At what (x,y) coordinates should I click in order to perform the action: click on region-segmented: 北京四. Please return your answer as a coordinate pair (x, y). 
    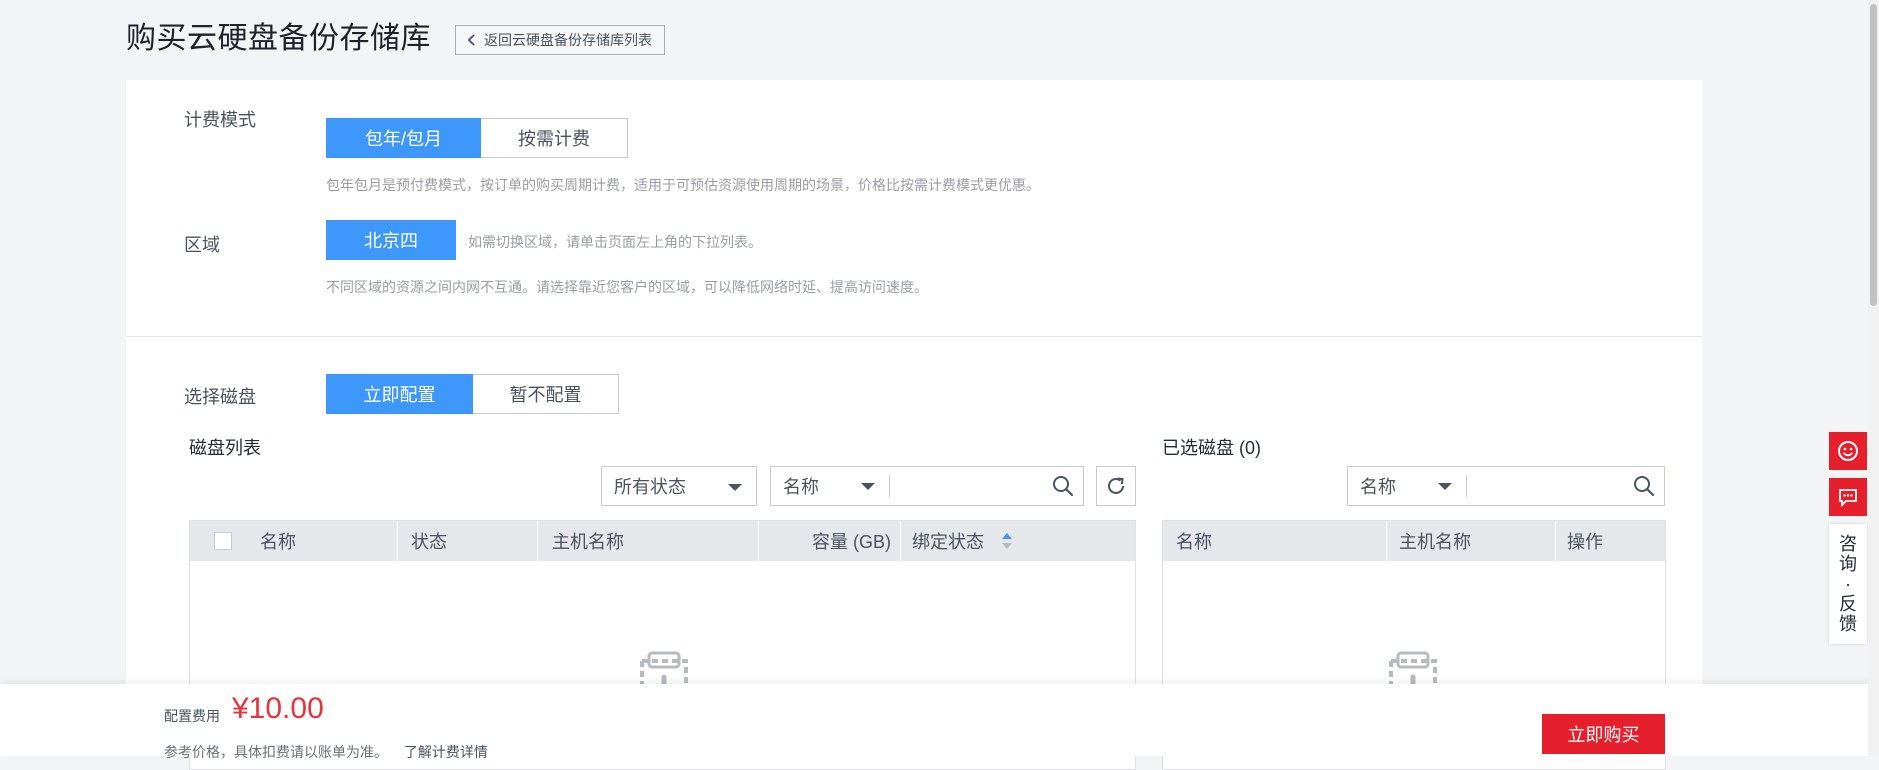
    Looking at the image, I should click on (391, 240).